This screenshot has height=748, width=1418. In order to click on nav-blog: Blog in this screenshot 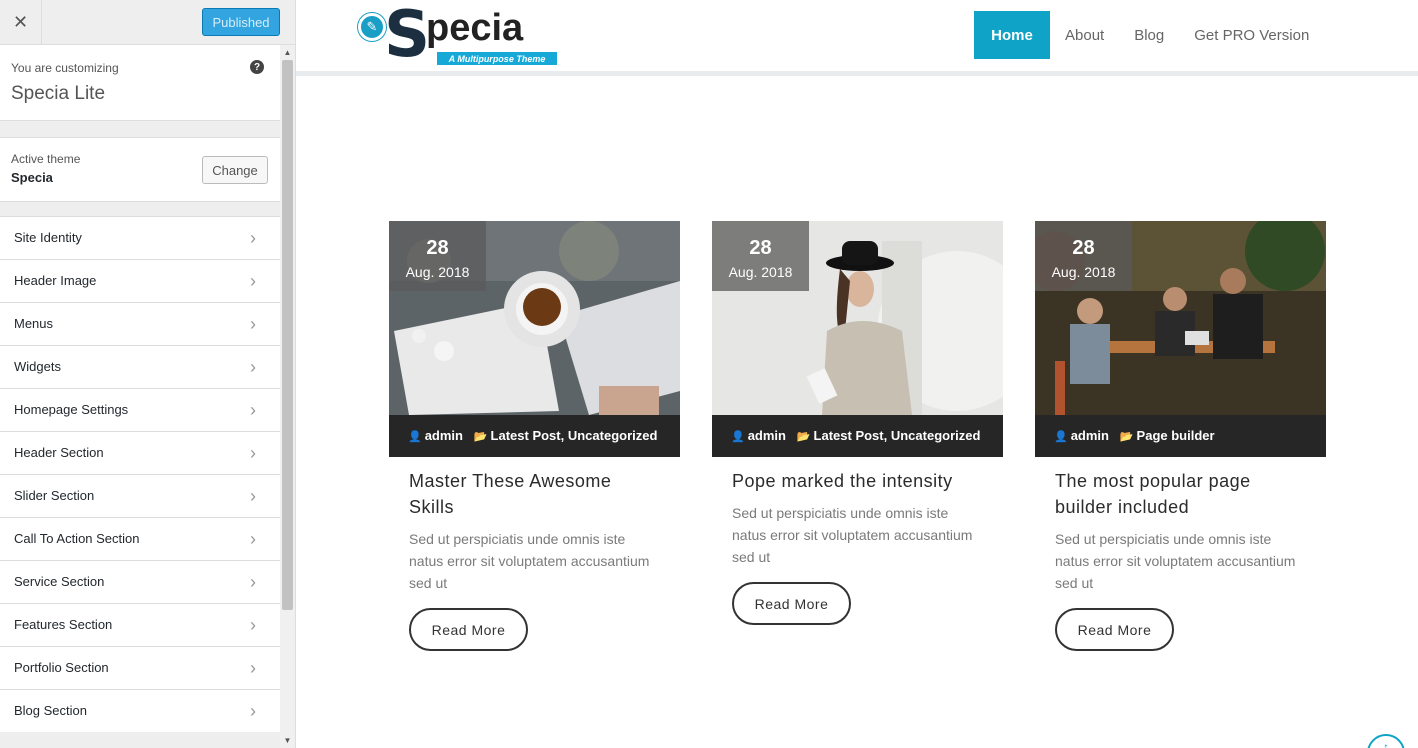, I will do `click(1149, 35)`.